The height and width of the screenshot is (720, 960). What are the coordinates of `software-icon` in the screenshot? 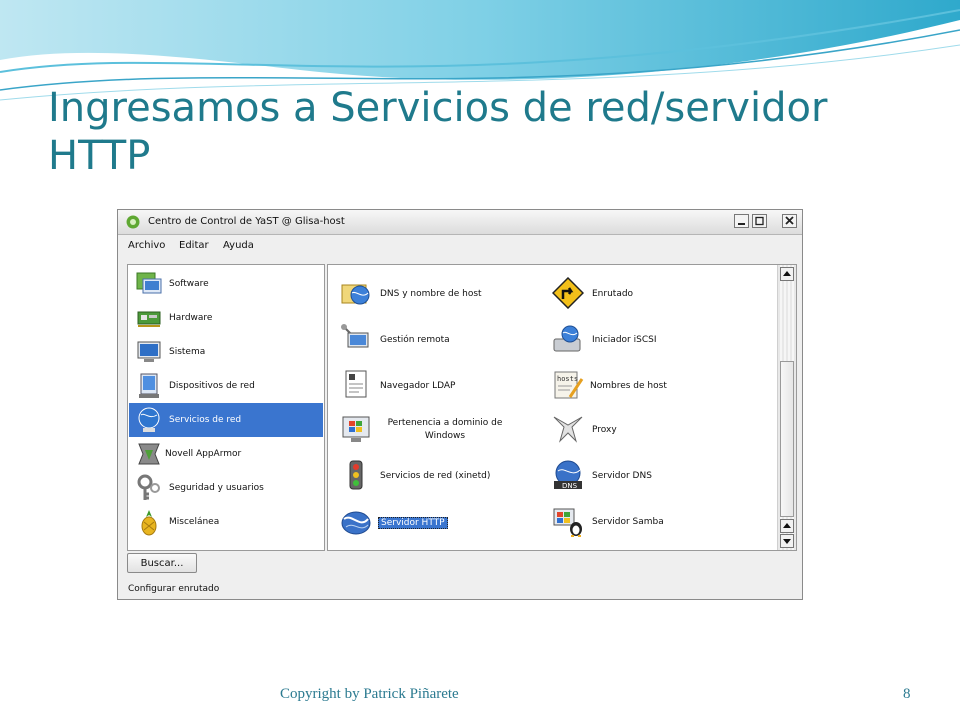 It's located at (149, 283).